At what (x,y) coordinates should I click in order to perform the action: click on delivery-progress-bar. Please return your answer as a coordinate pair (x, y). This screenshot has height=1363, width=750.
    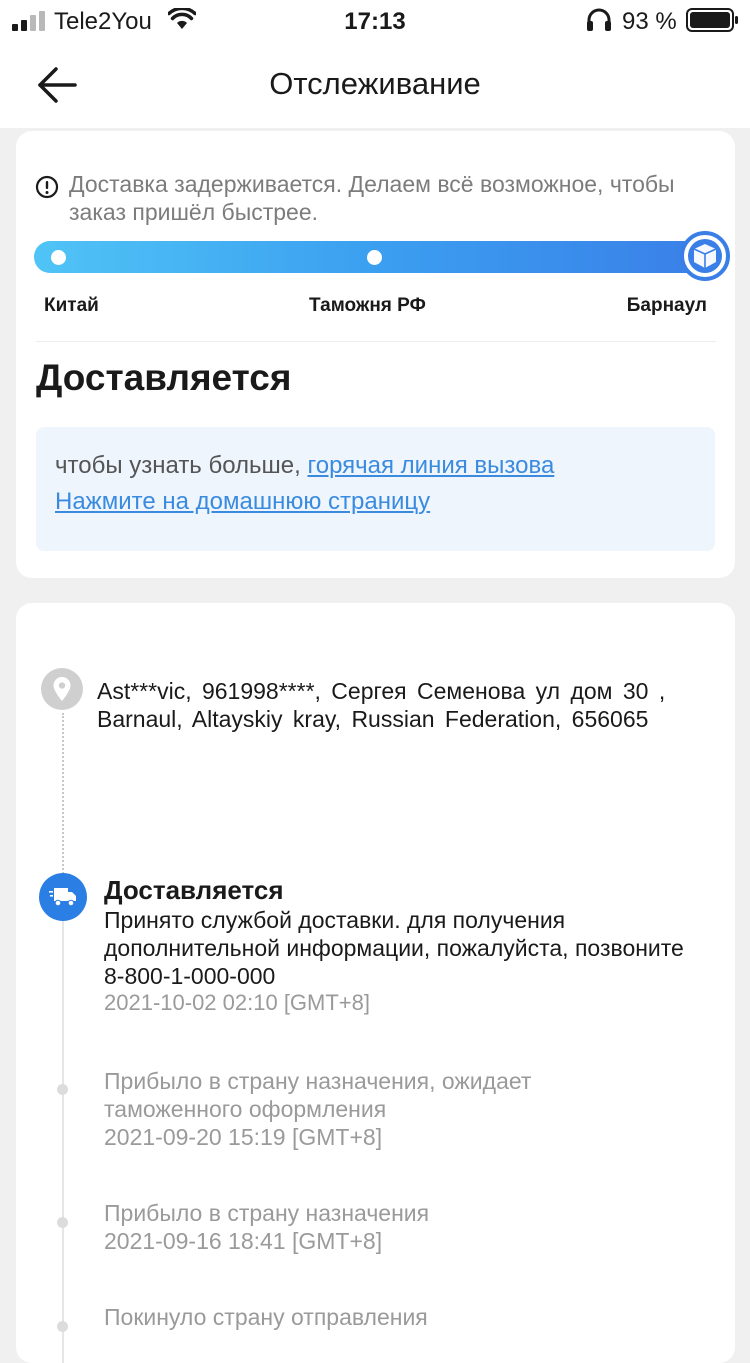
    Looking at the image, I should click on (375, 257).